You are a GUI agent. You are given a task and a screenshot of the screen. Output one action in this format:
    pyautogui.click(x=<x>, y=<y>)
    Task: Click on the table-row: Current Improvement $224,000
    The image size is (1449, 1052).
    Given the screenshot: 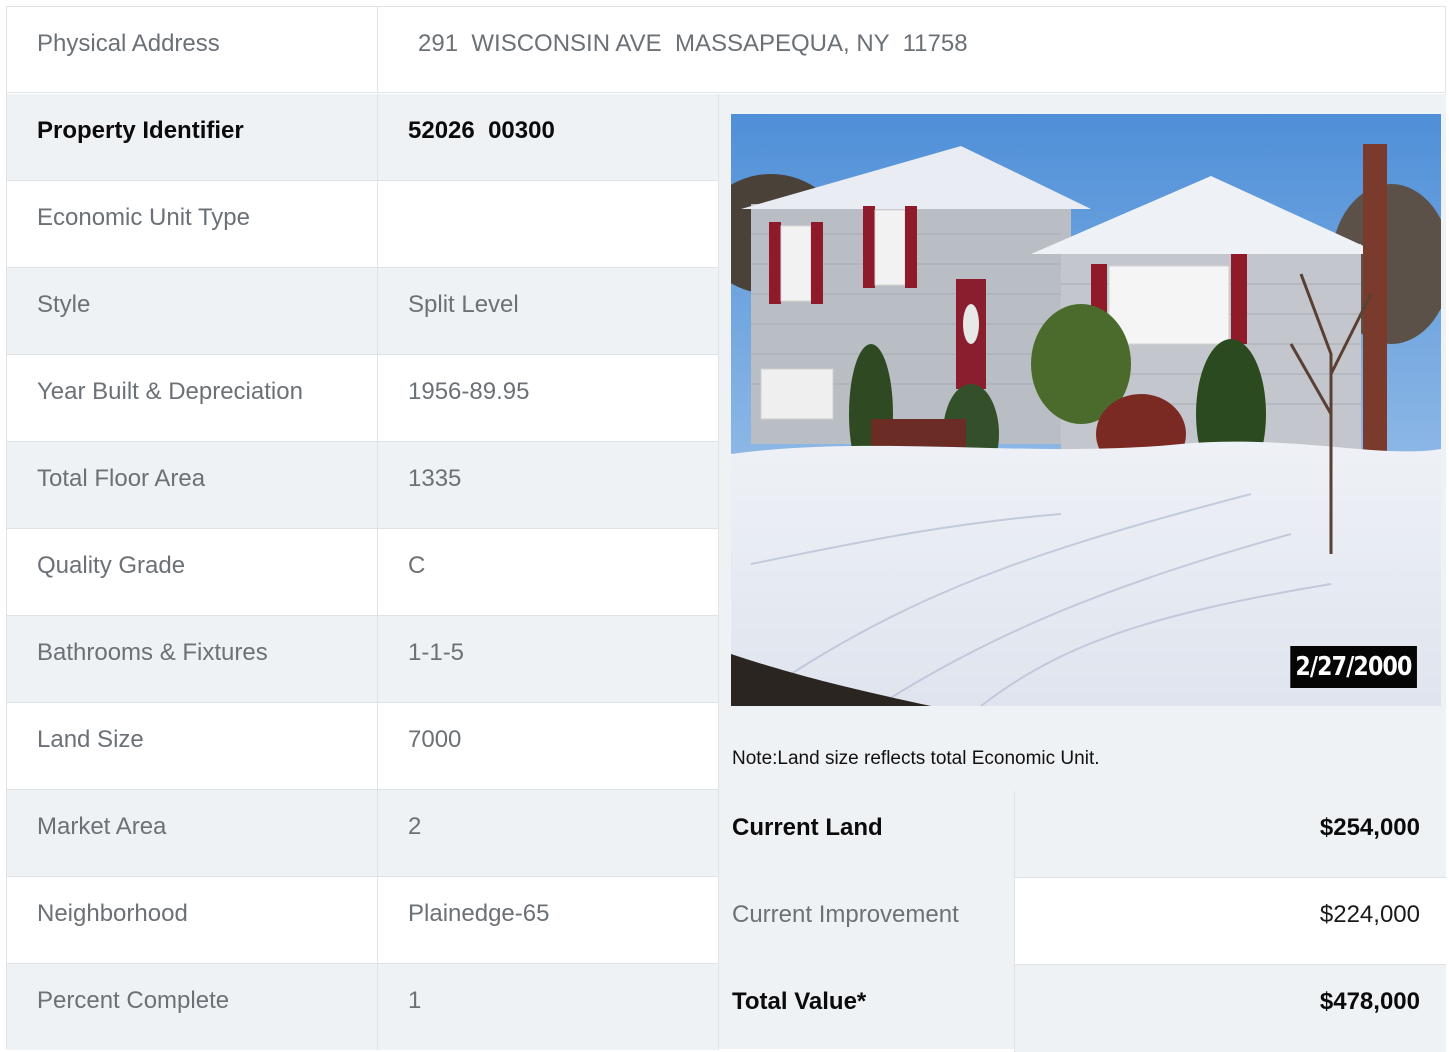 What is the action you would take?
    pyautogui.click(x=1082, y=921)
    